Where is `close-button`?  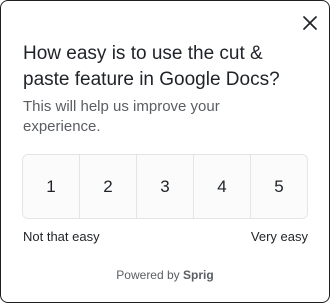
close-button is located at coordinates (310, 23).